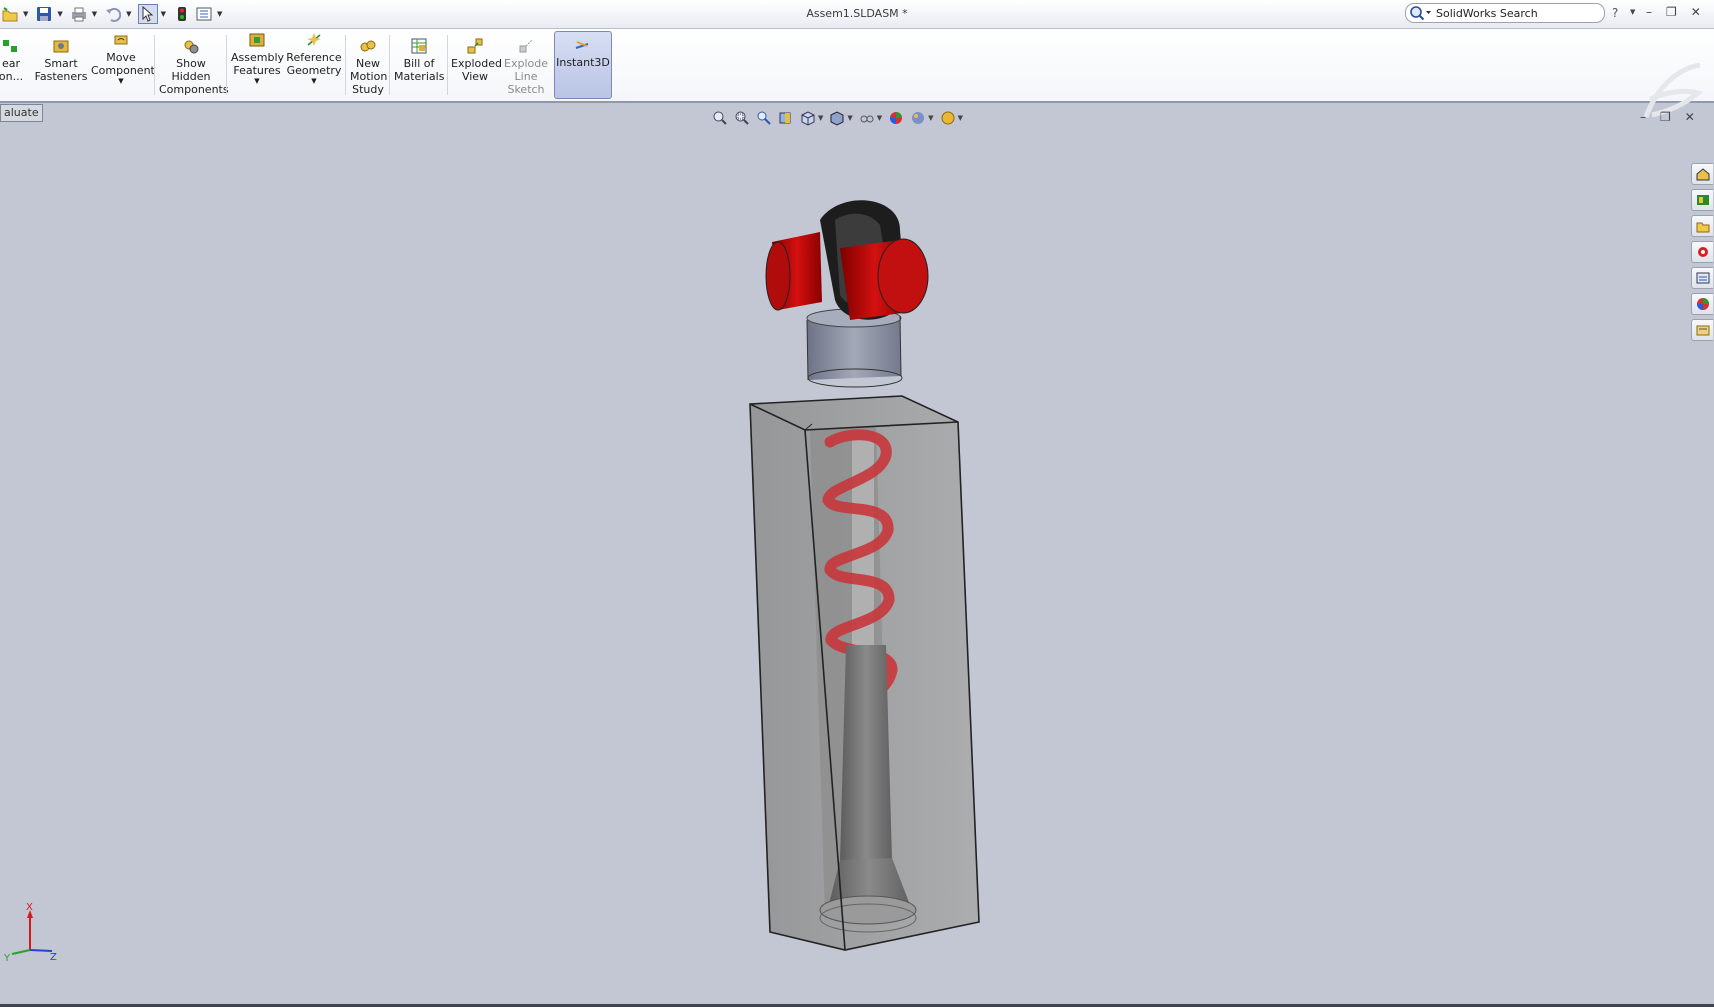 The image size is (1714, 1007). Describe the element at coordinates (786, 118) in the screenshot. I see `section-view-icon` at that location.